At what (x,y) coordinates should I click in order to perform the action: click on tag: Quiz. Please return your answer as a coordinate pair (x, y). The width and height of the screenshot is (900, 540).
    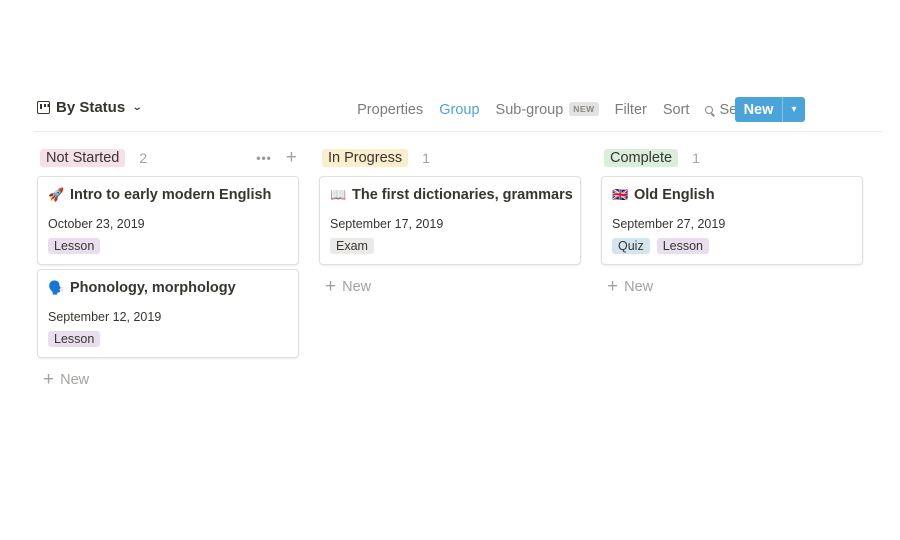
    Looking at the image, I should click on (631, 246).